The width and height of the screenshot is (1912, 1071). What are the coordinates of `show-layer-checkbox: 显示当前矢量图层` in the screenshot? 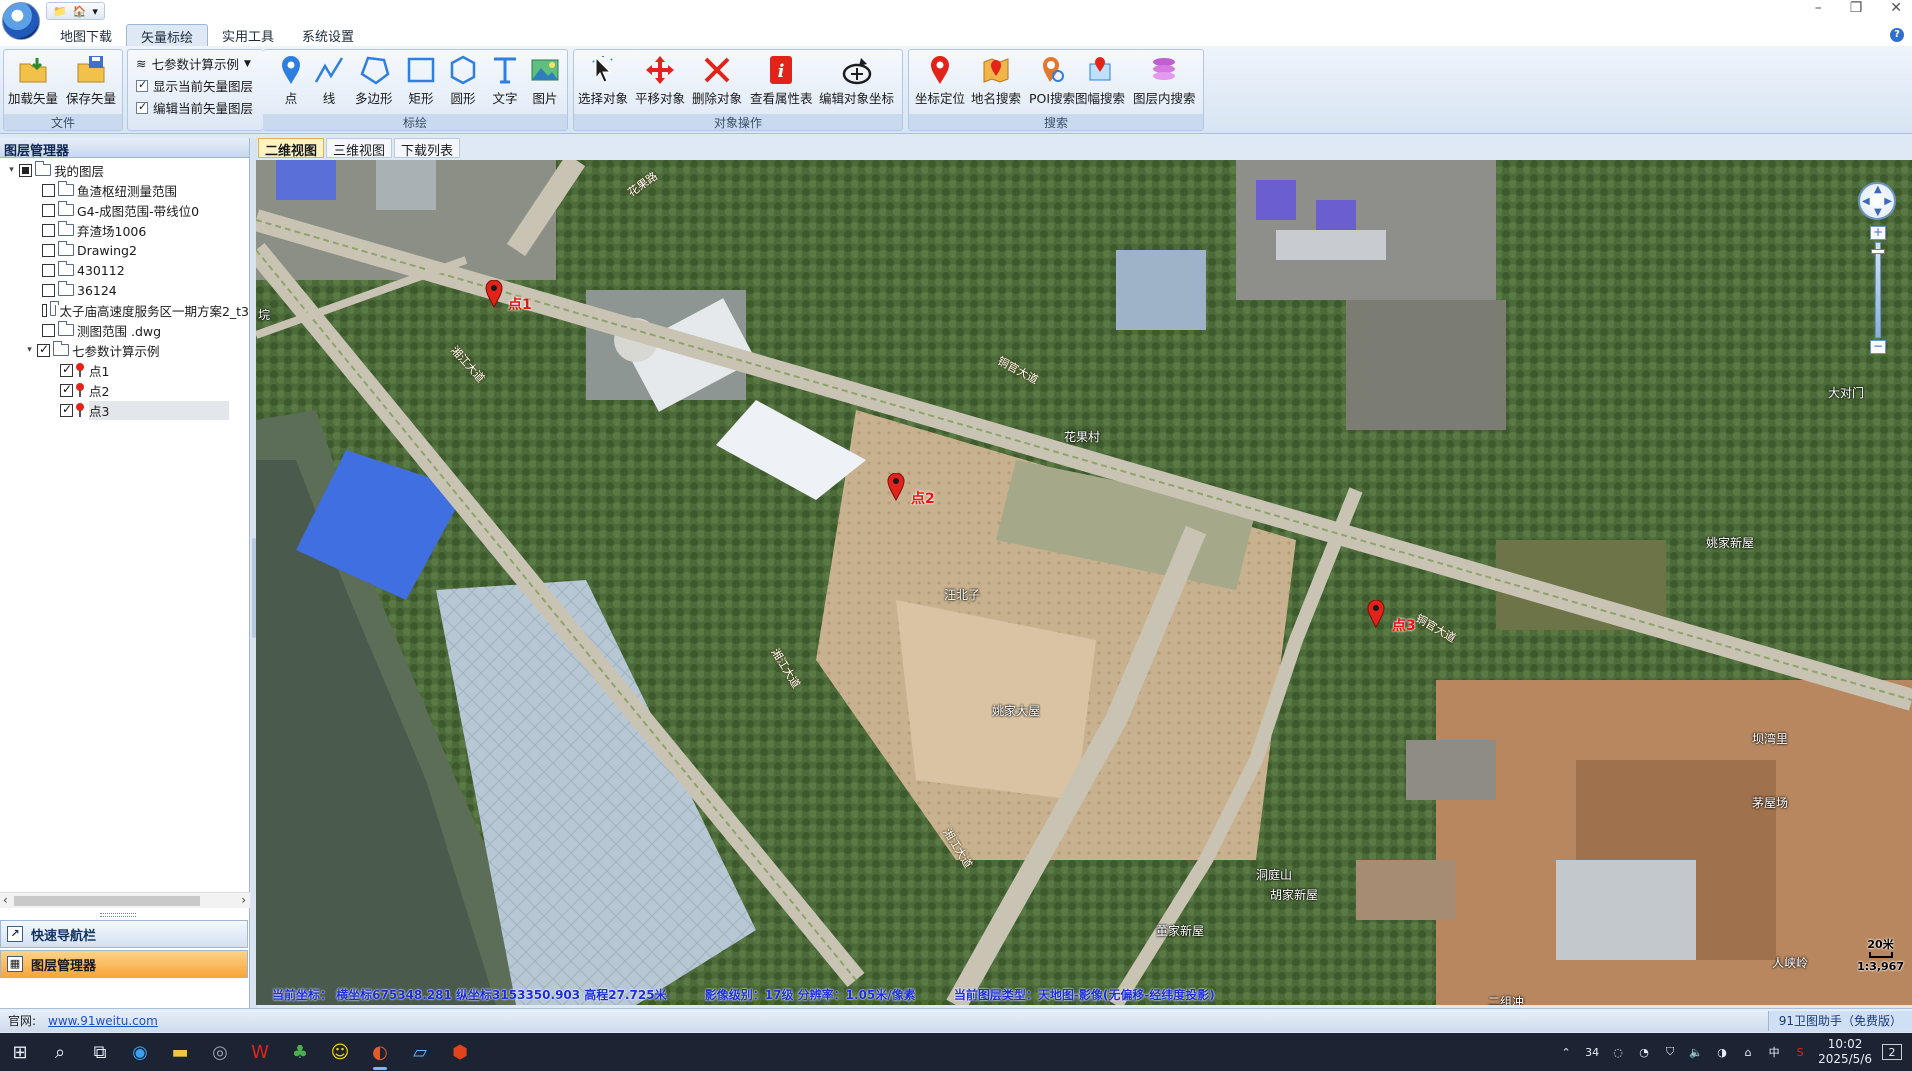 It's located at (194, 85).